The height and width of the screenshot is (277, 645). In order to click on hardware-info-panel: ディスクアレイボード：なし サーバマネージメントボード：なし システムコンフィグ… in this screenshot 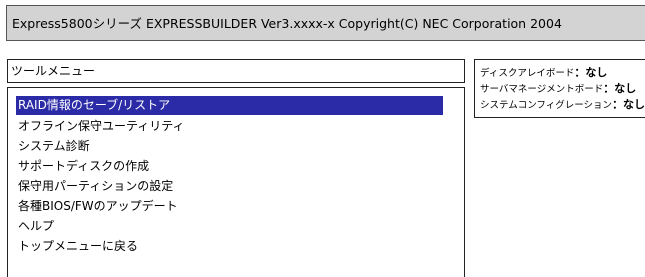, I will do `click(559, 88)`.